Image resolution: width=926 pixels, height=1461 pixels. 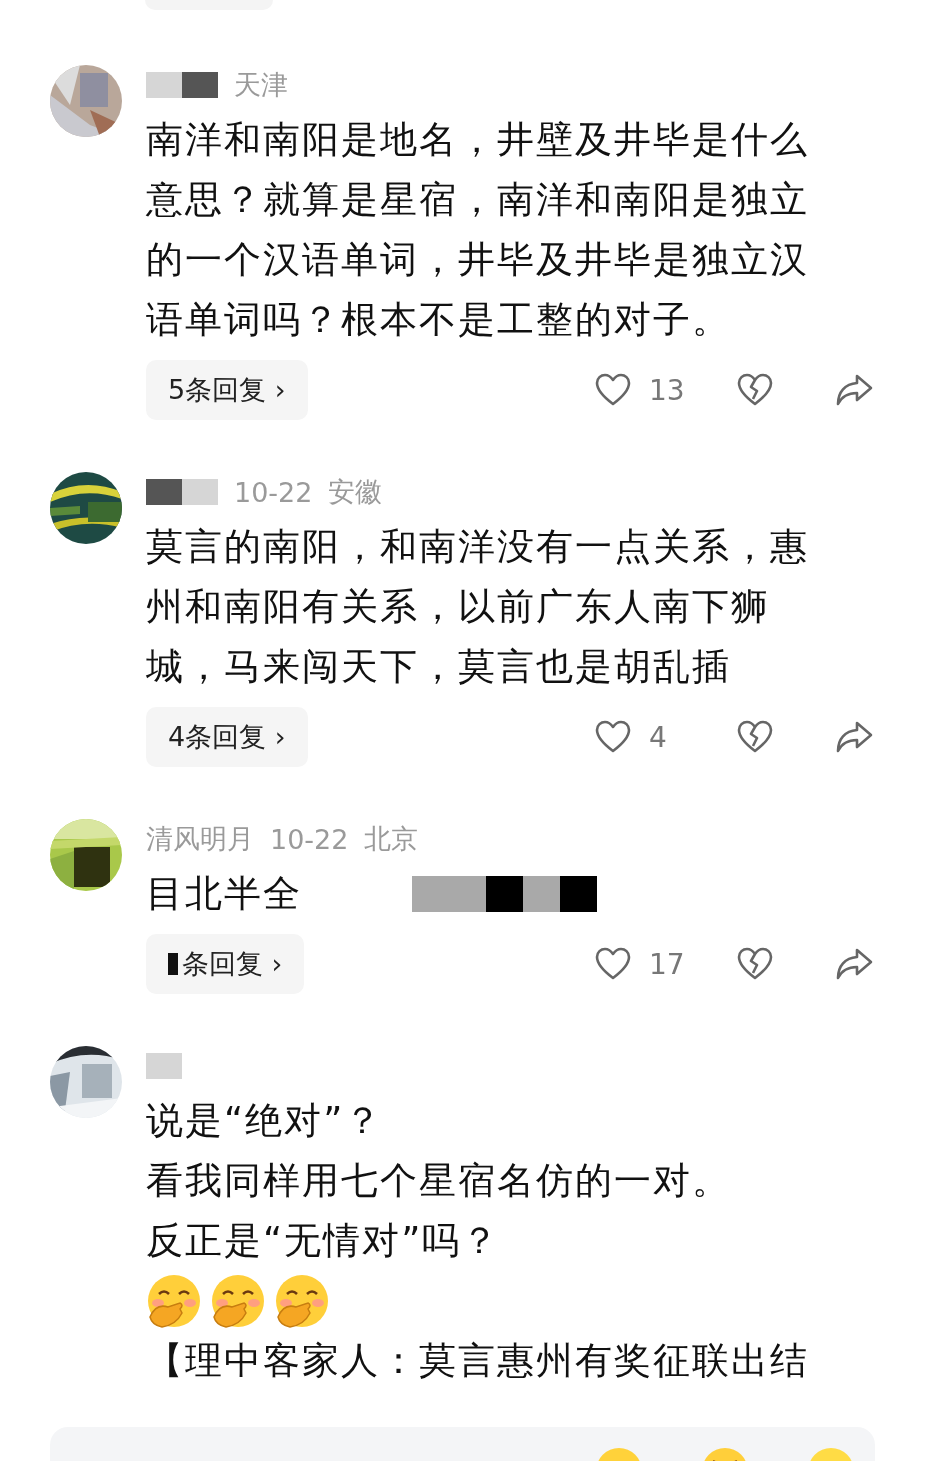 I want to click on comment-text: 意思？就算是星宿，南洋和南阳是独立, so click(x=477, y=200).